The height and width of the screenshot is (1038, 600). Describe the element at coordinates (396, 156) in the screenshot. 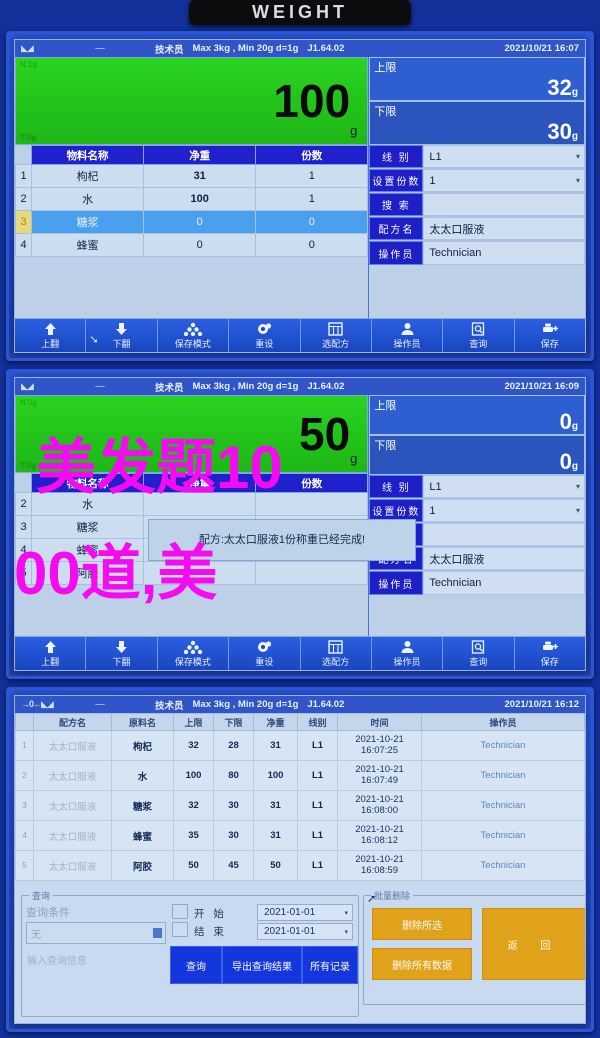

I see `field-label-line: 线 别` at that location.